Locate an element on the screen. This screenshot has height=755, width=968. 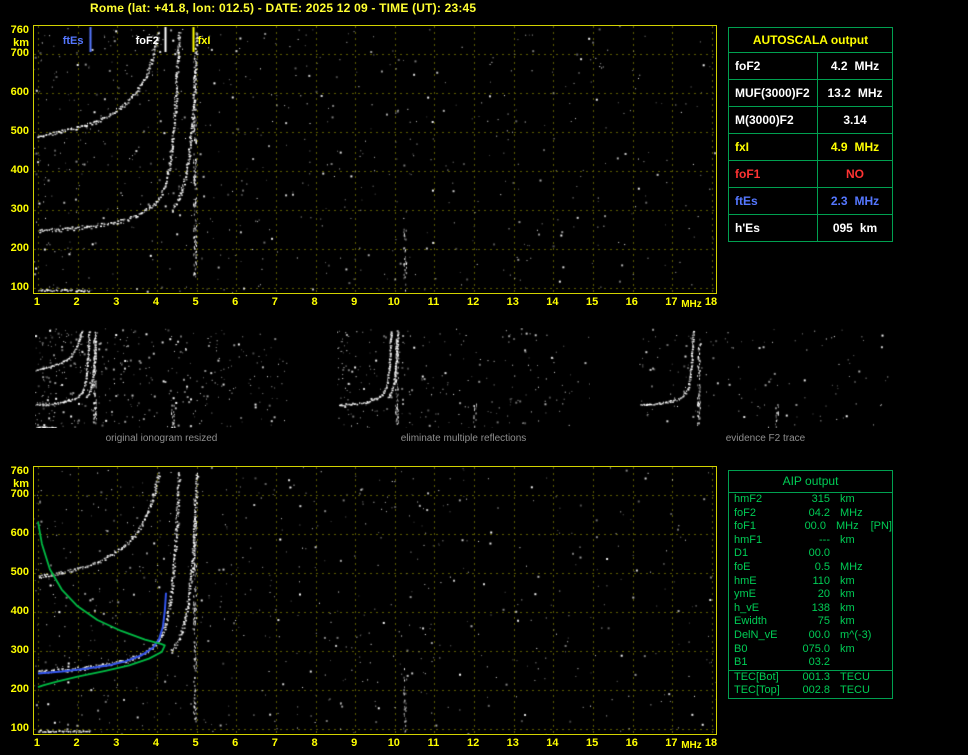
autoscala-table-header: AUTOSCALA output is located at coordinates (810, 40).